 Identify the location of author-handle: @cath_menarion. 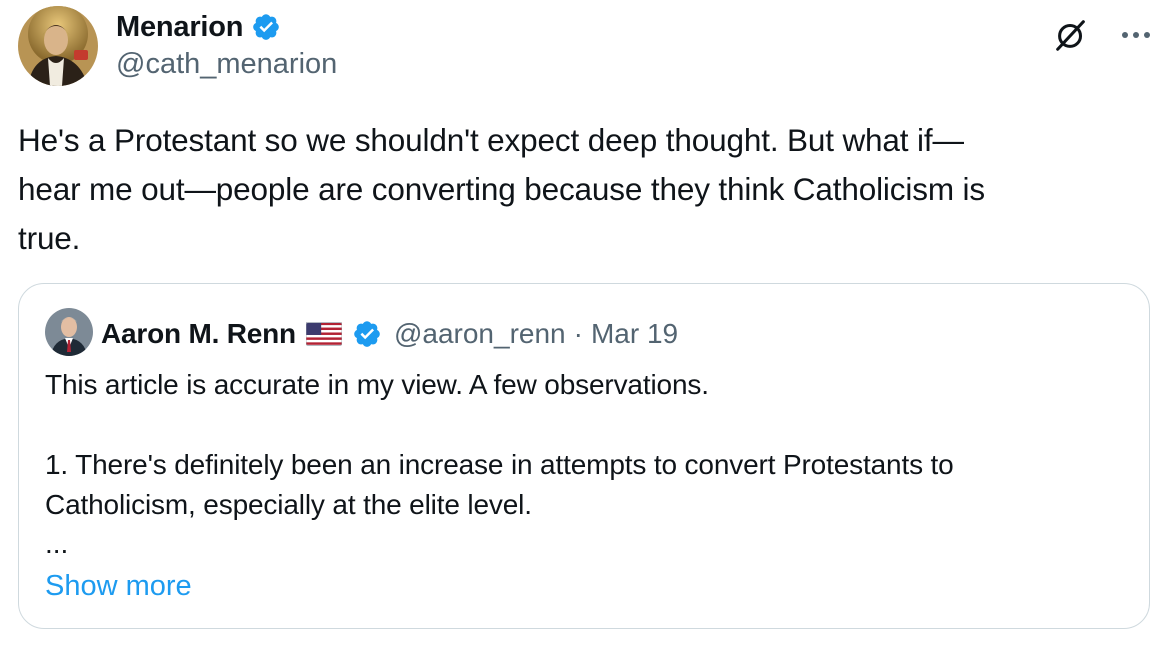
(226, 64).